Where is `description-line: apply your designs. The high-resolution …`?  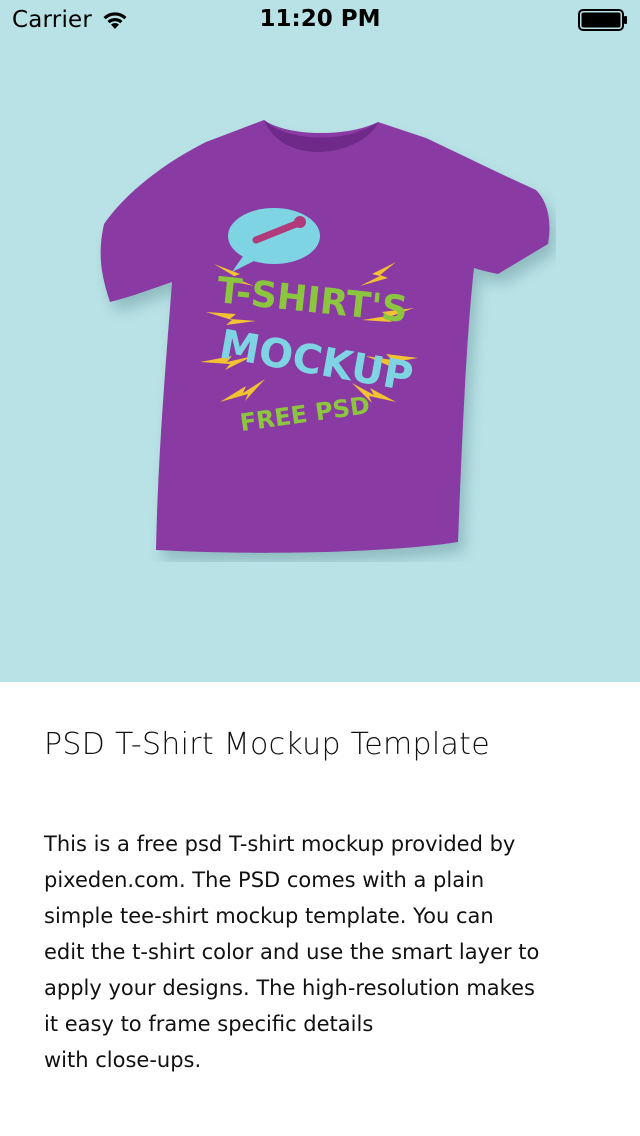
description-line: apply your designs. The high-resolution … is located at coordinates (289, 988).